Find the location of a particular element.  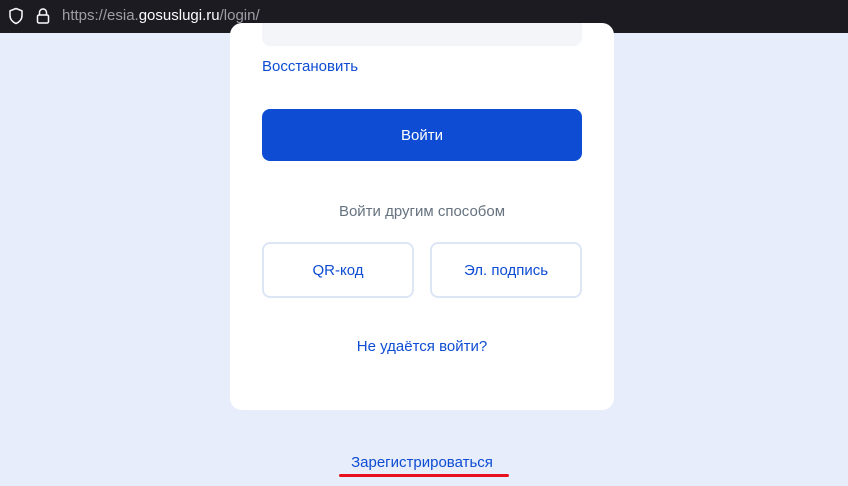

cannot-login-link: Не удаётся войти? is located at coordinates (422, 347).